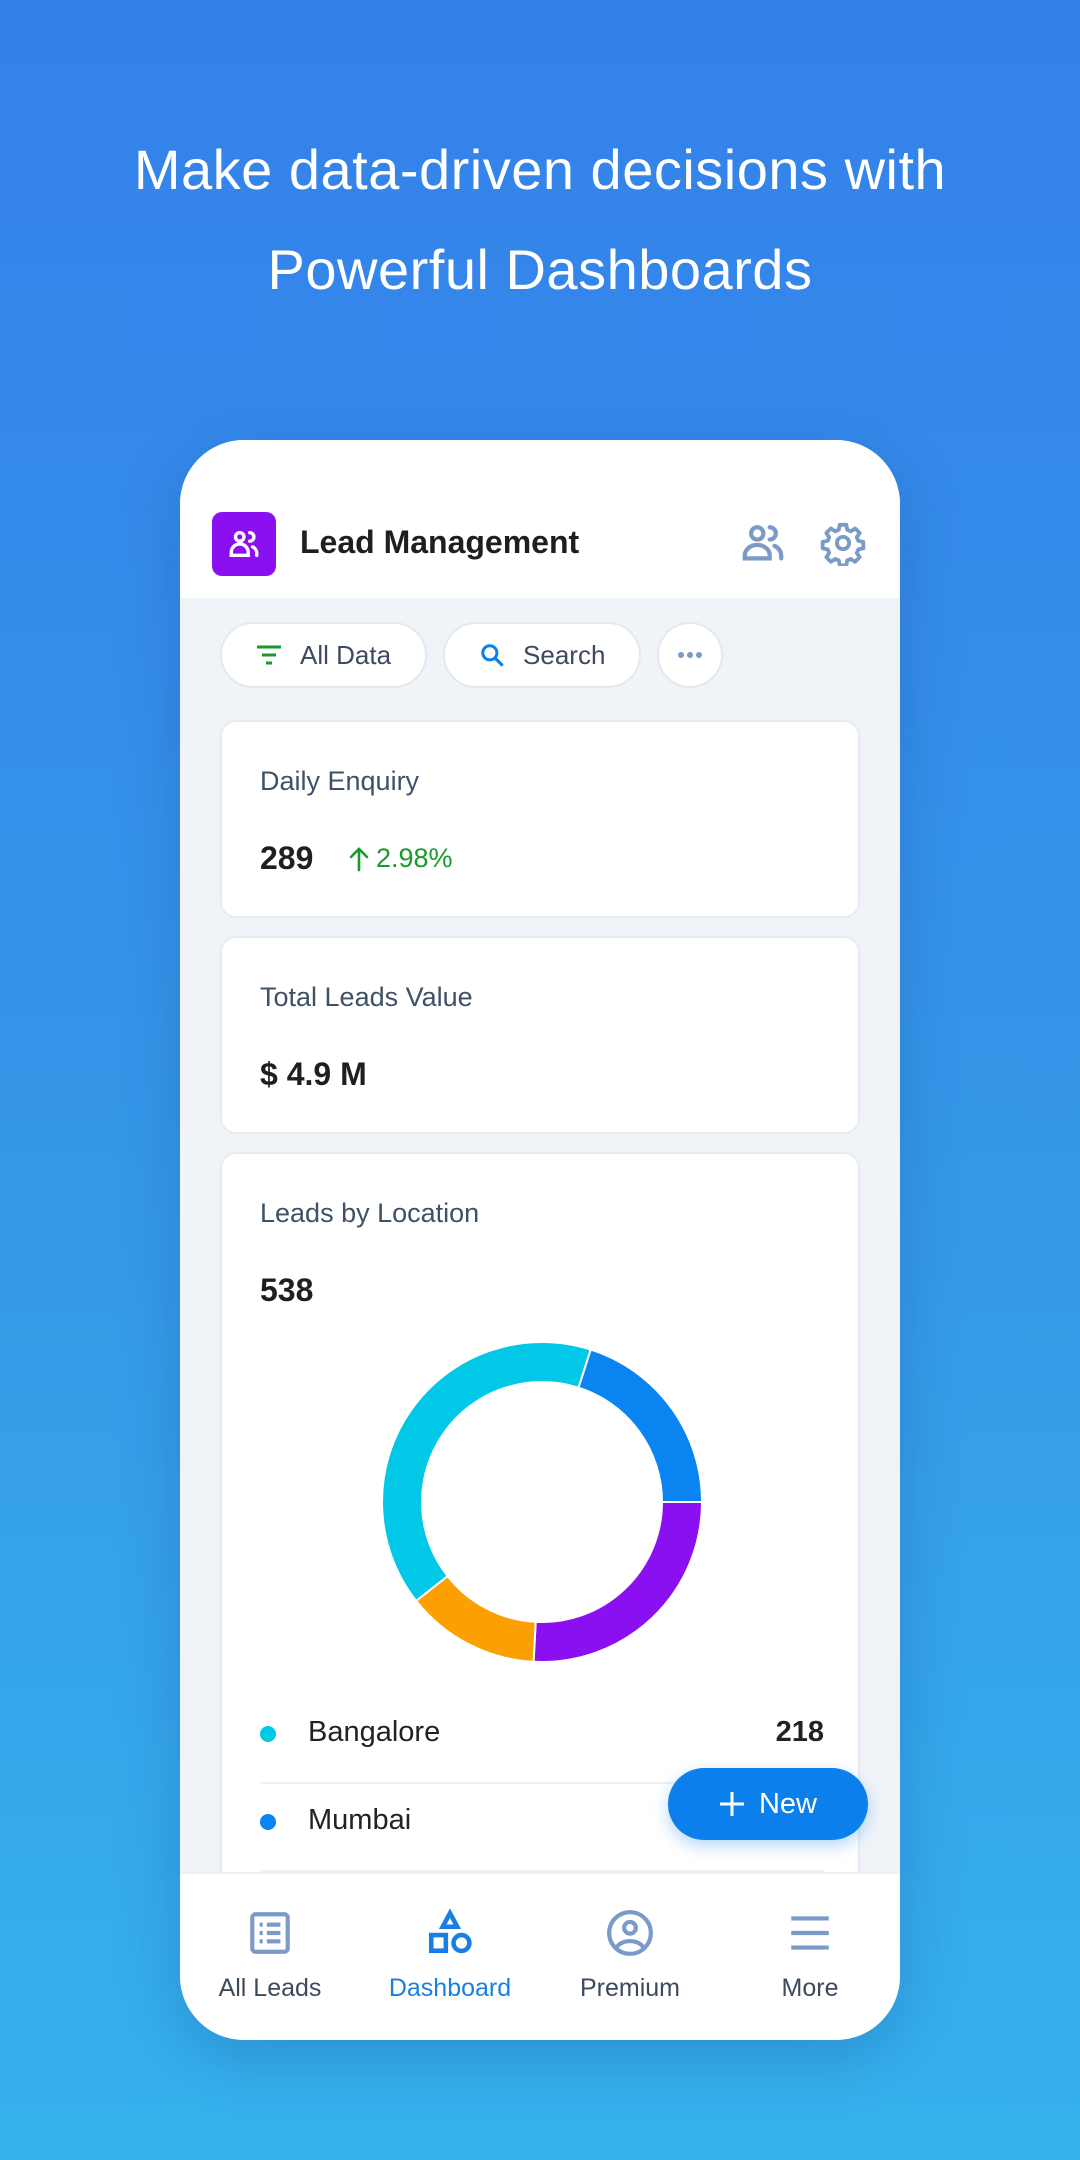 This screenshot has width=1080, height=2160. Describe the element at coordinates (540, 819) in the screenshot. I see `daily-enquiry-card: Daily Enquiry 289 2.98%` at that location.